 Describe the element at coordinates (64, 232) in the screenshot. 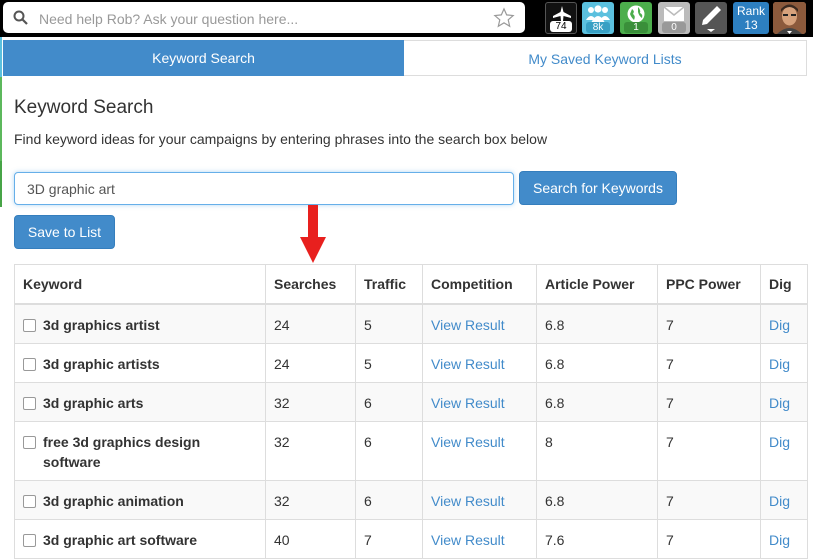

I see `save-to-list-button: Save to List` at that location.